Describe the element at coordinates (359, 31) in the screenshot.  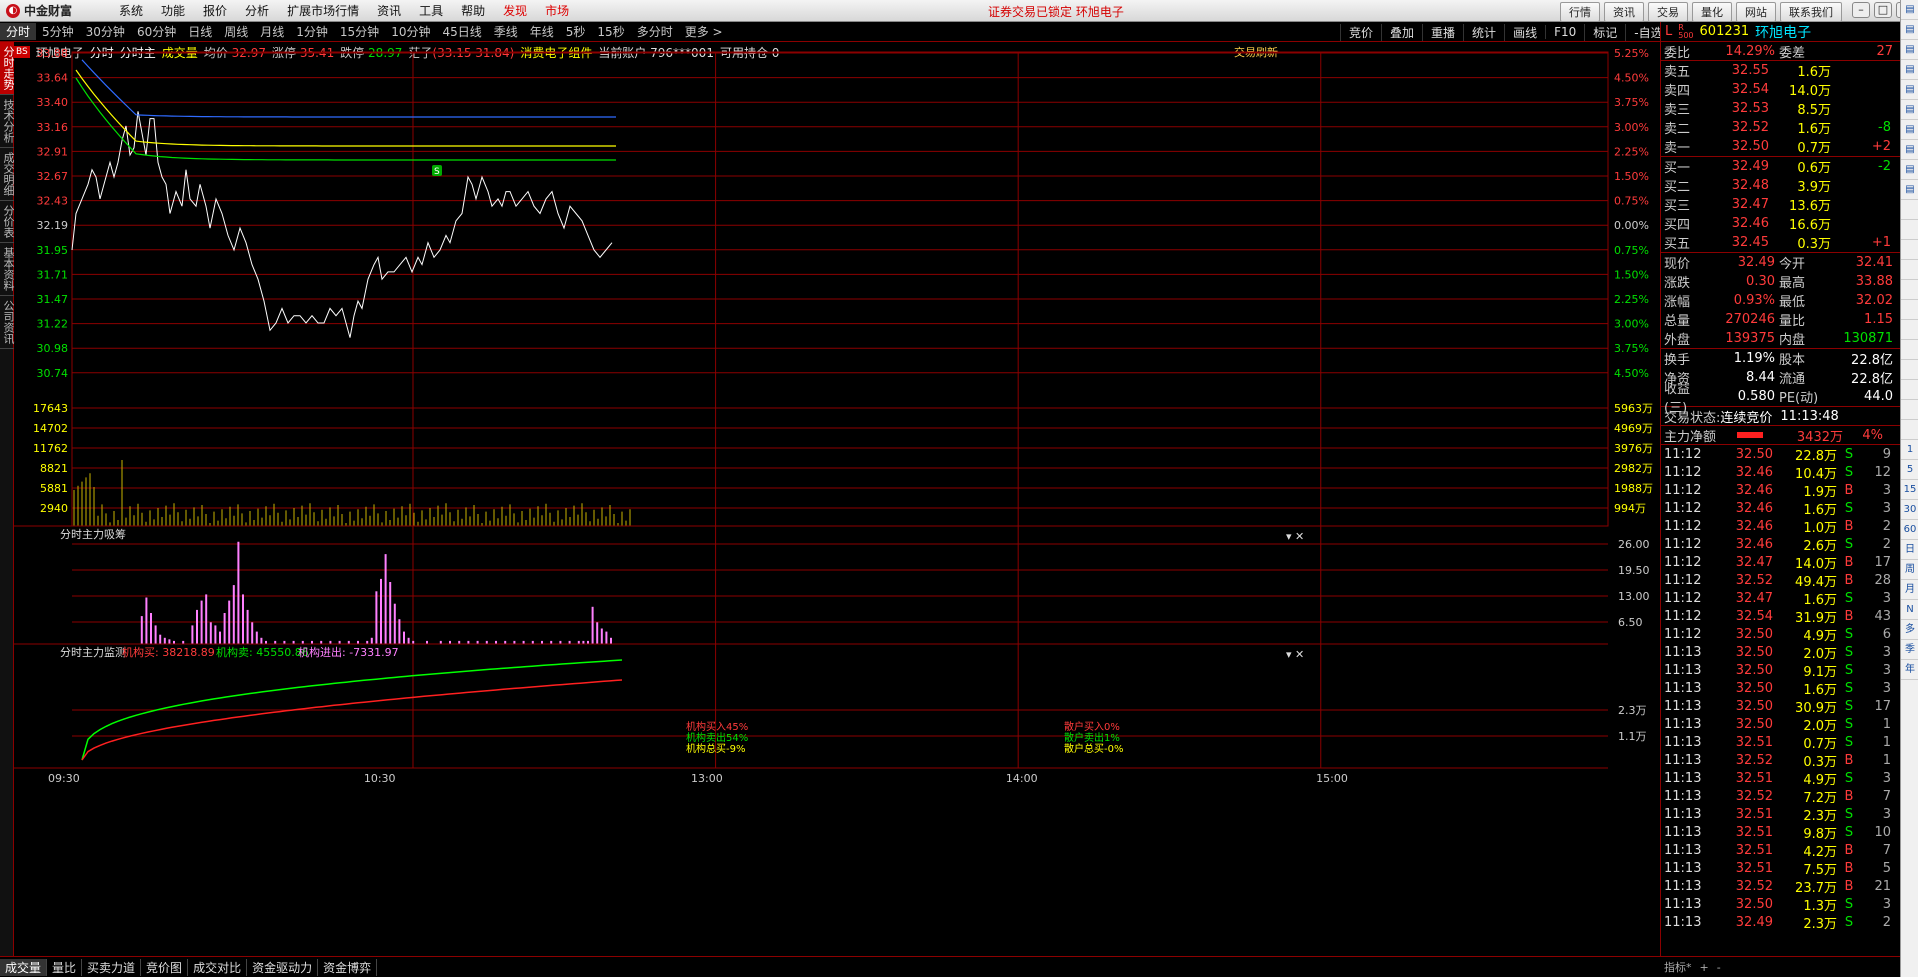
I see `period-tab-8: 15分钟` at that location.